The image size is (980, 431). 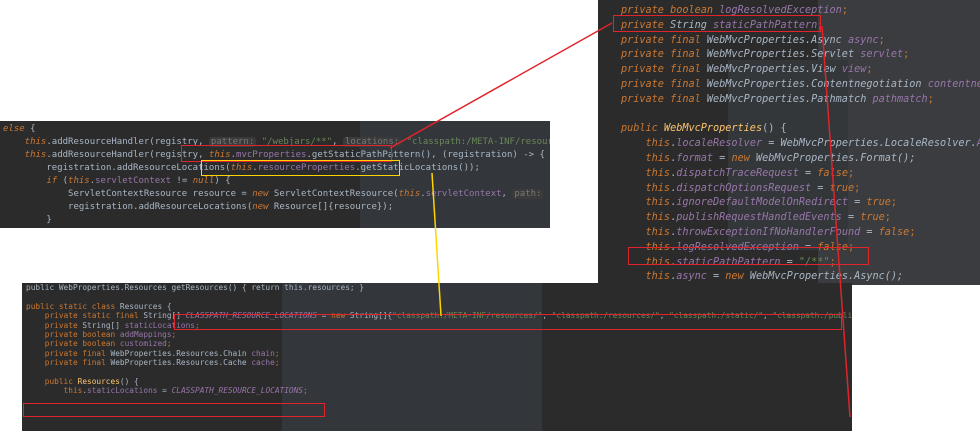 What do you see at coordinates (436, 244) in the screenshot?
I see `connector-yellow` at bounding box center [436, 244].